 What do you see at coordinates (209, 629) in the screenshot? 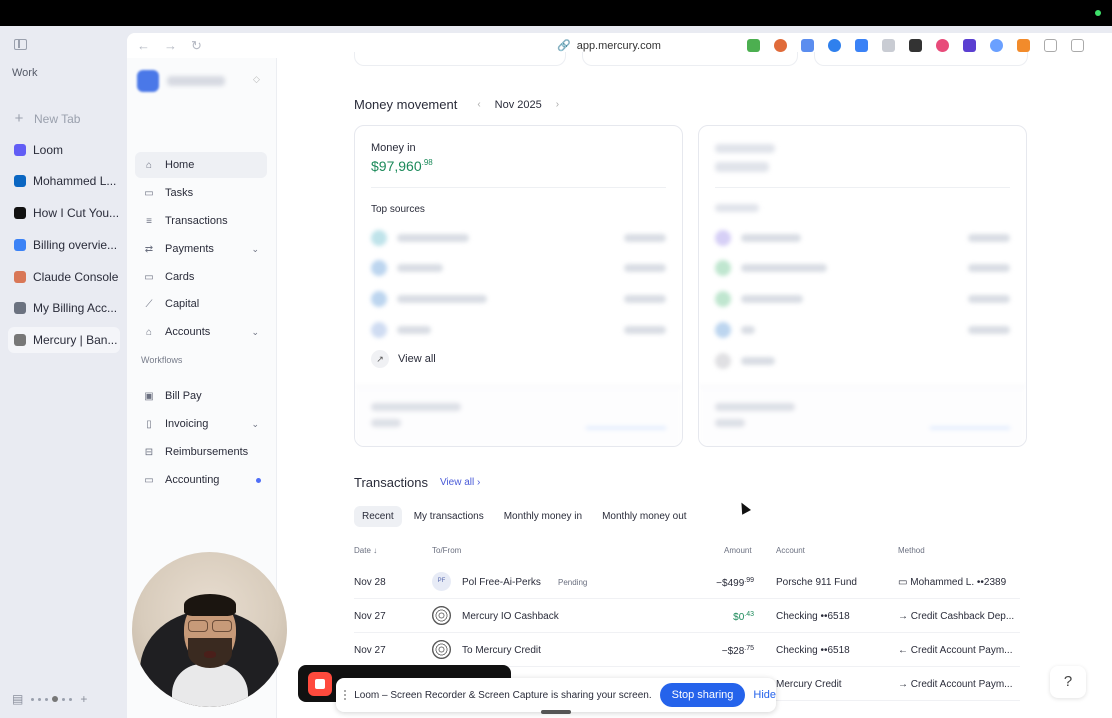
I see `webcam-bubble` at bounding box center [209, 629].